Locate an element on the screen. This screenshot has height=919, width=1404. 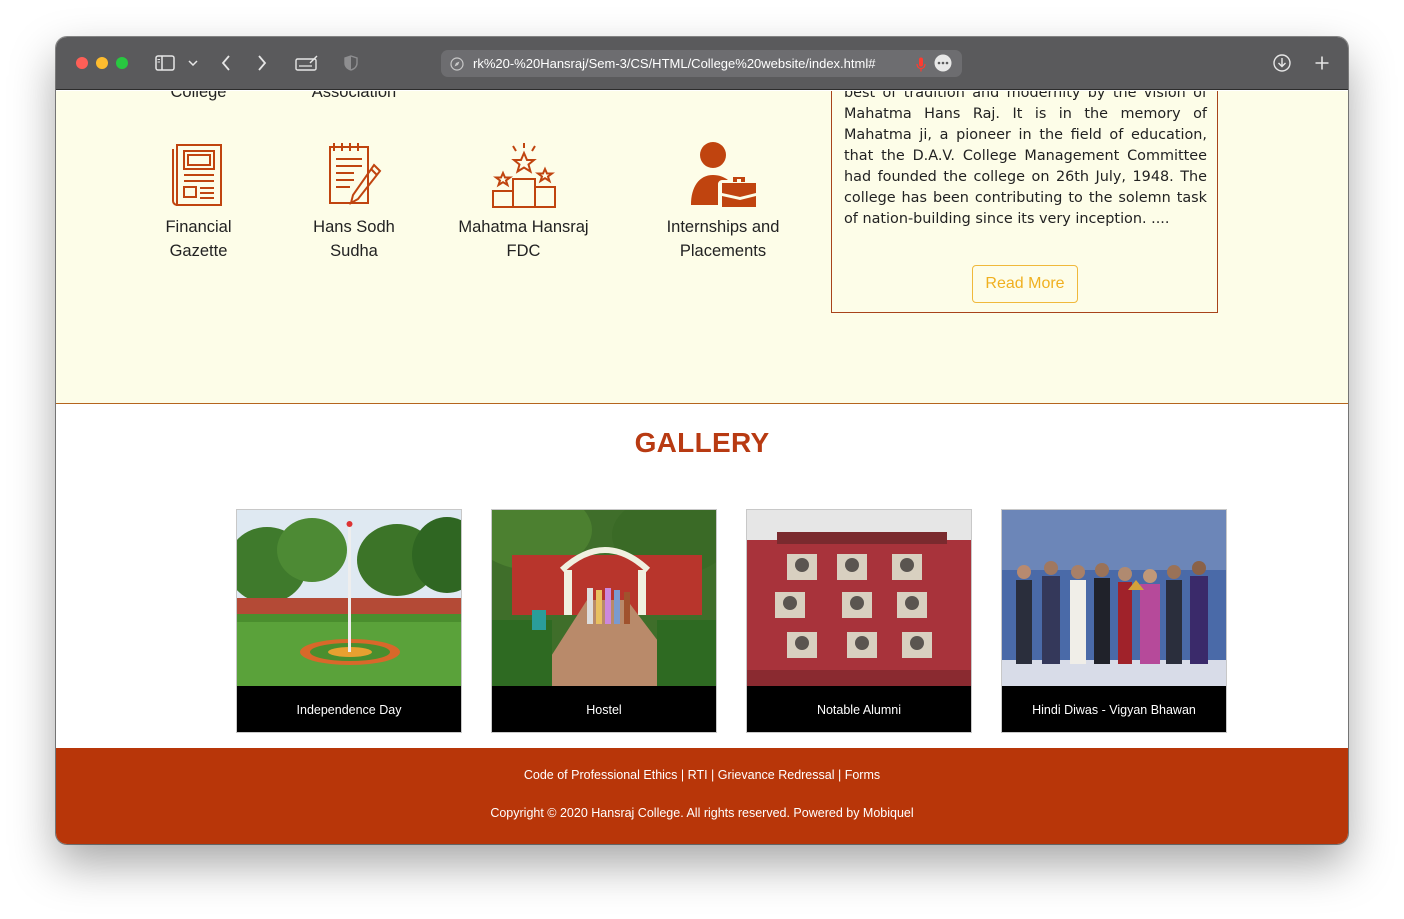
independence-day-photo is located at coordinates (349, 598).